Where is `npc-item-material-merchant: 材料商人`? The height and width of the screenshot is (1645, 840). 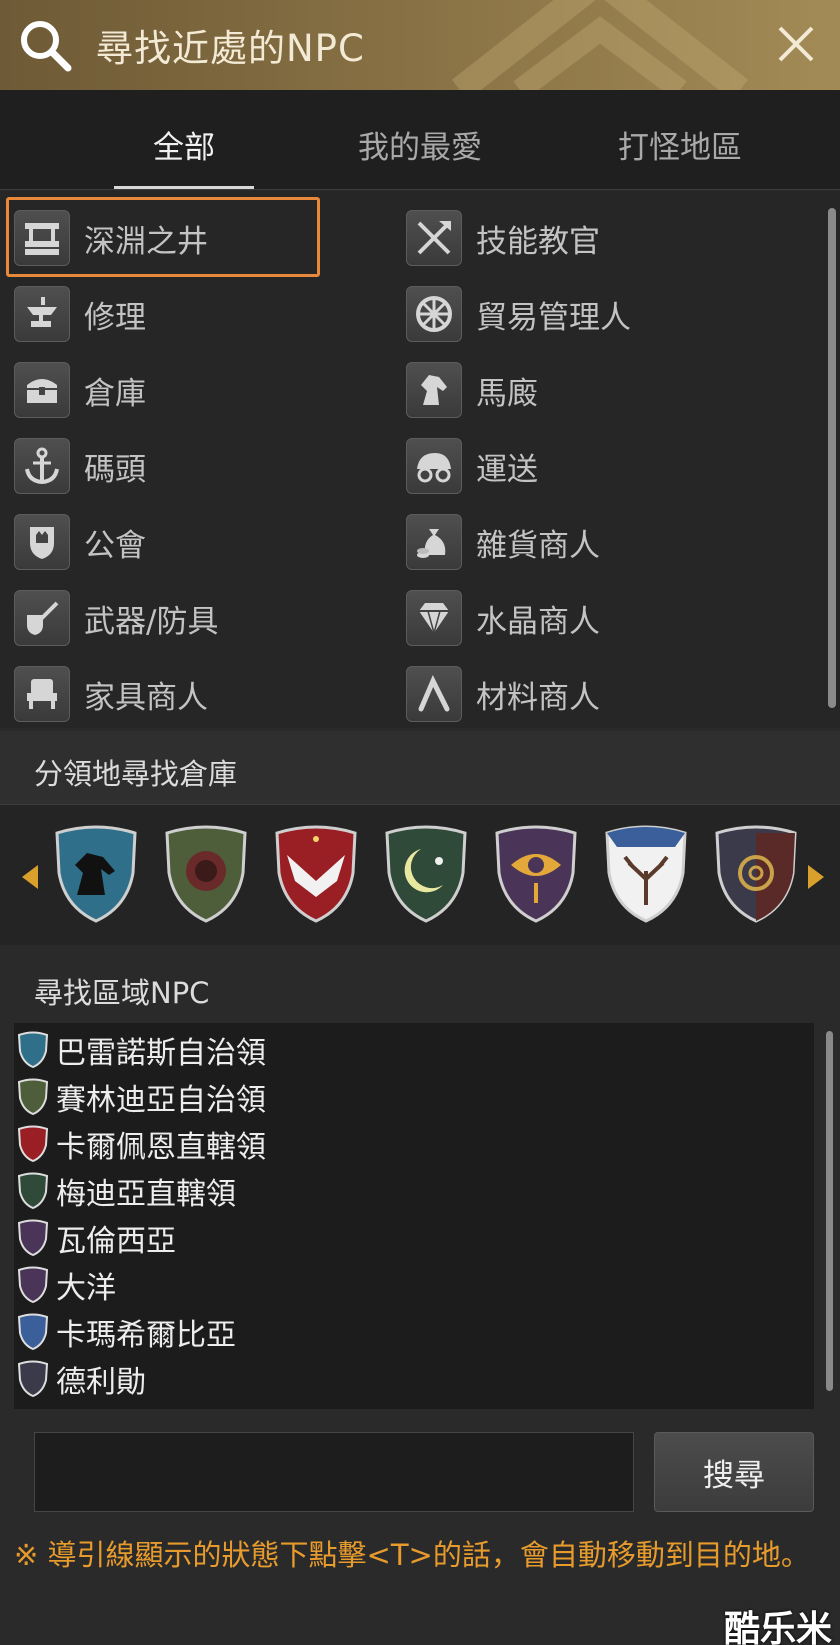 npc-item-material-merchant: 材料商人 is located at coordinates (503, 694).